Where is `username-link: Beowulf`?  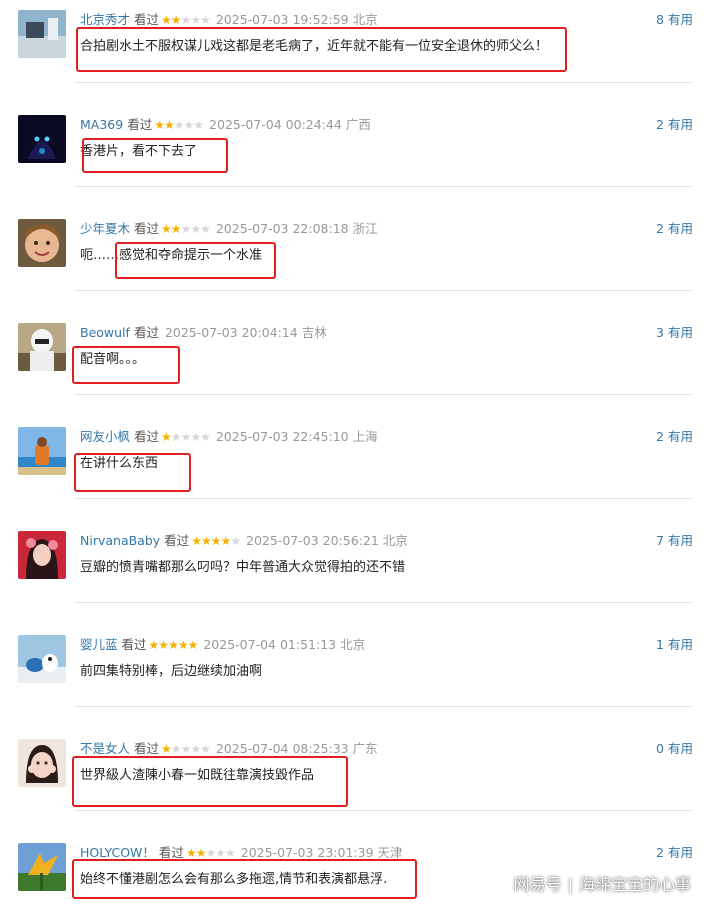
username-link: Beowulf is located at coordinates (105, 332).